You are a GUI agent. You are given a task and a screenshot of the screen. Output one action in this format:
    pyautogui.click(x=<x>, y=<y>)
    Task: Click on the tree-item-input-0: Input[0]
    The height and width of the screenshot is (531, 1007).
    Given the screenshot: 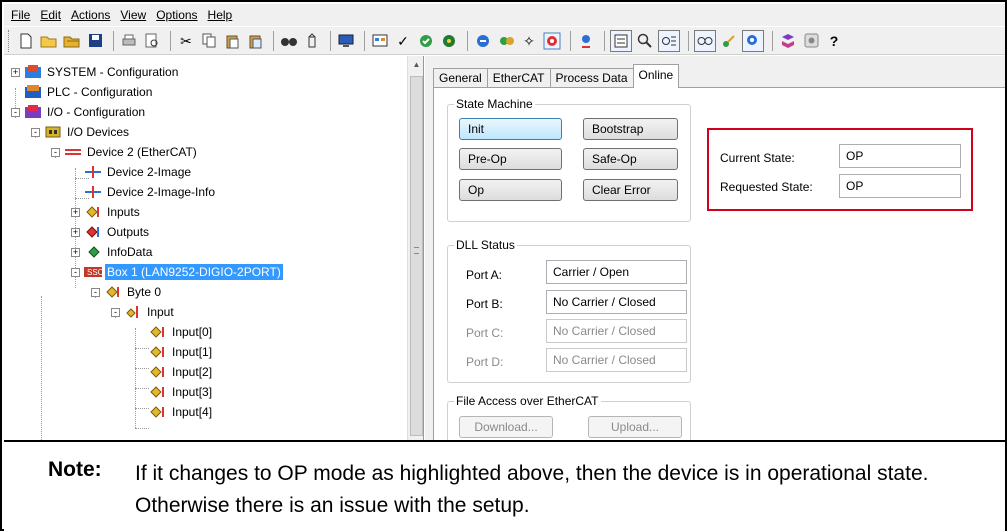 What is the action you would take?
    pyautogui.click(x=181, y=332)
    